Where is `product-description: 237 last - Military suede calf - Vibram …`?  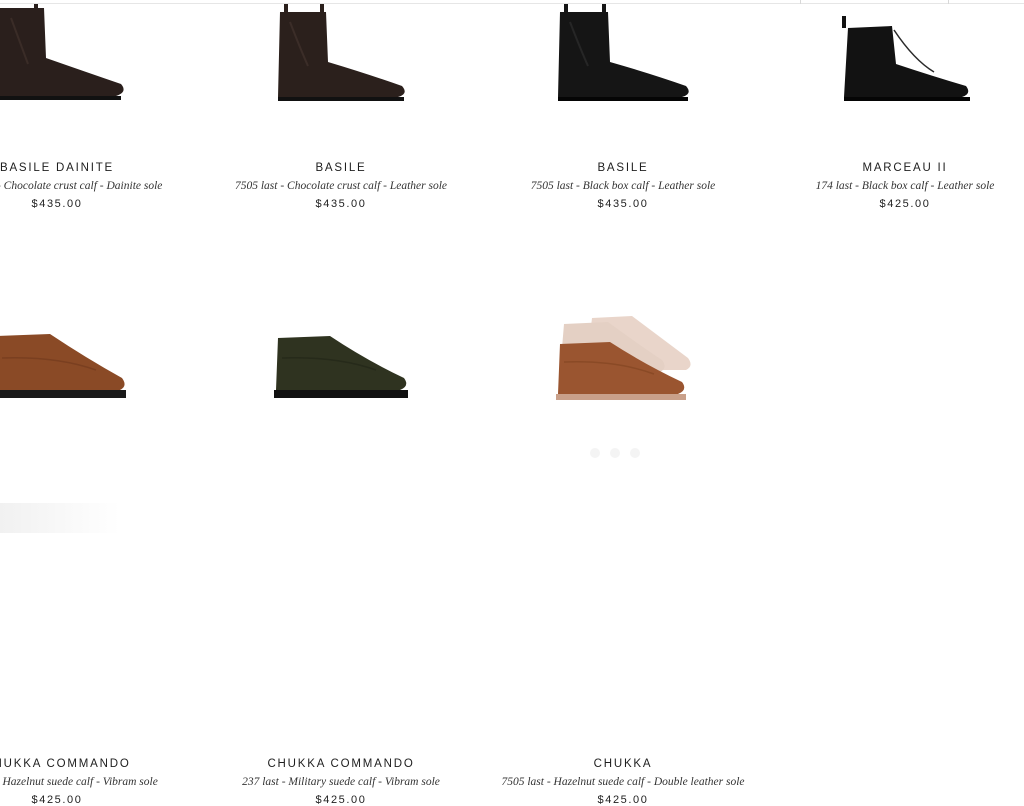
product-description: 237 last - Military suede calf - Vibram … is located at coordinates (341, 782).